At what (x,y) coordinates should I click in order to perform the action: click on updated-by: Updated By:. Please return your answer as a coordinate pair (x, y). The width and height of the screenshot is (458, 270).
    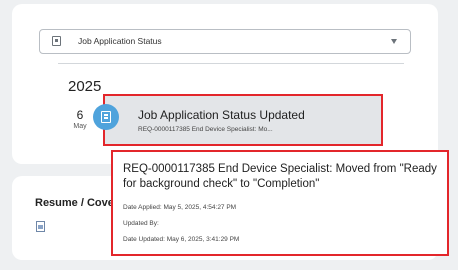
    Looking at the image, I should click on (141, 223).